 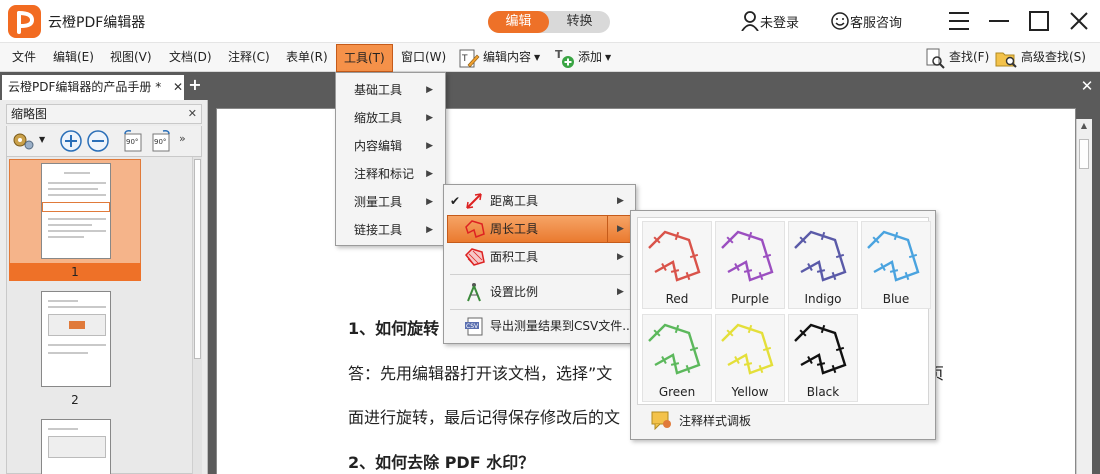 What do you see at coordinates (1087, 86) in the screenshot?
I see `close-all-icon: ✕` at bounding box center [1087, 86].